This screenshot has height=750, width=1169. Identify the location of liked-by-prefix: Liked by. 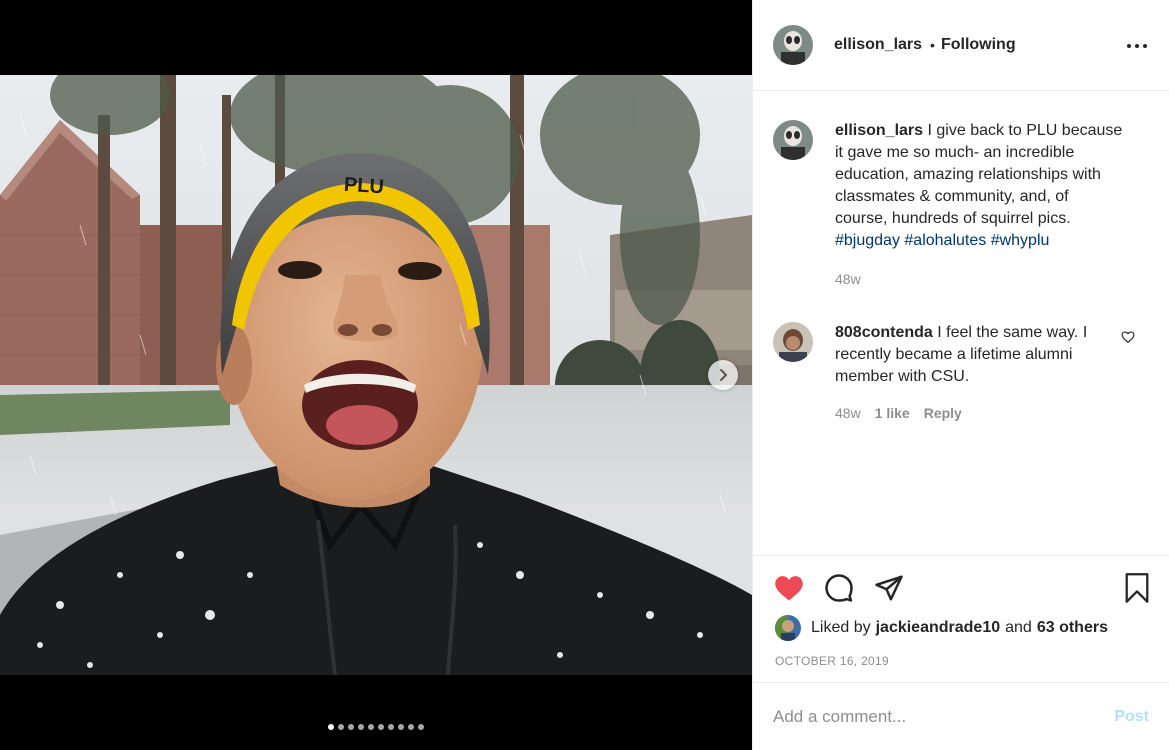
(841, 627).